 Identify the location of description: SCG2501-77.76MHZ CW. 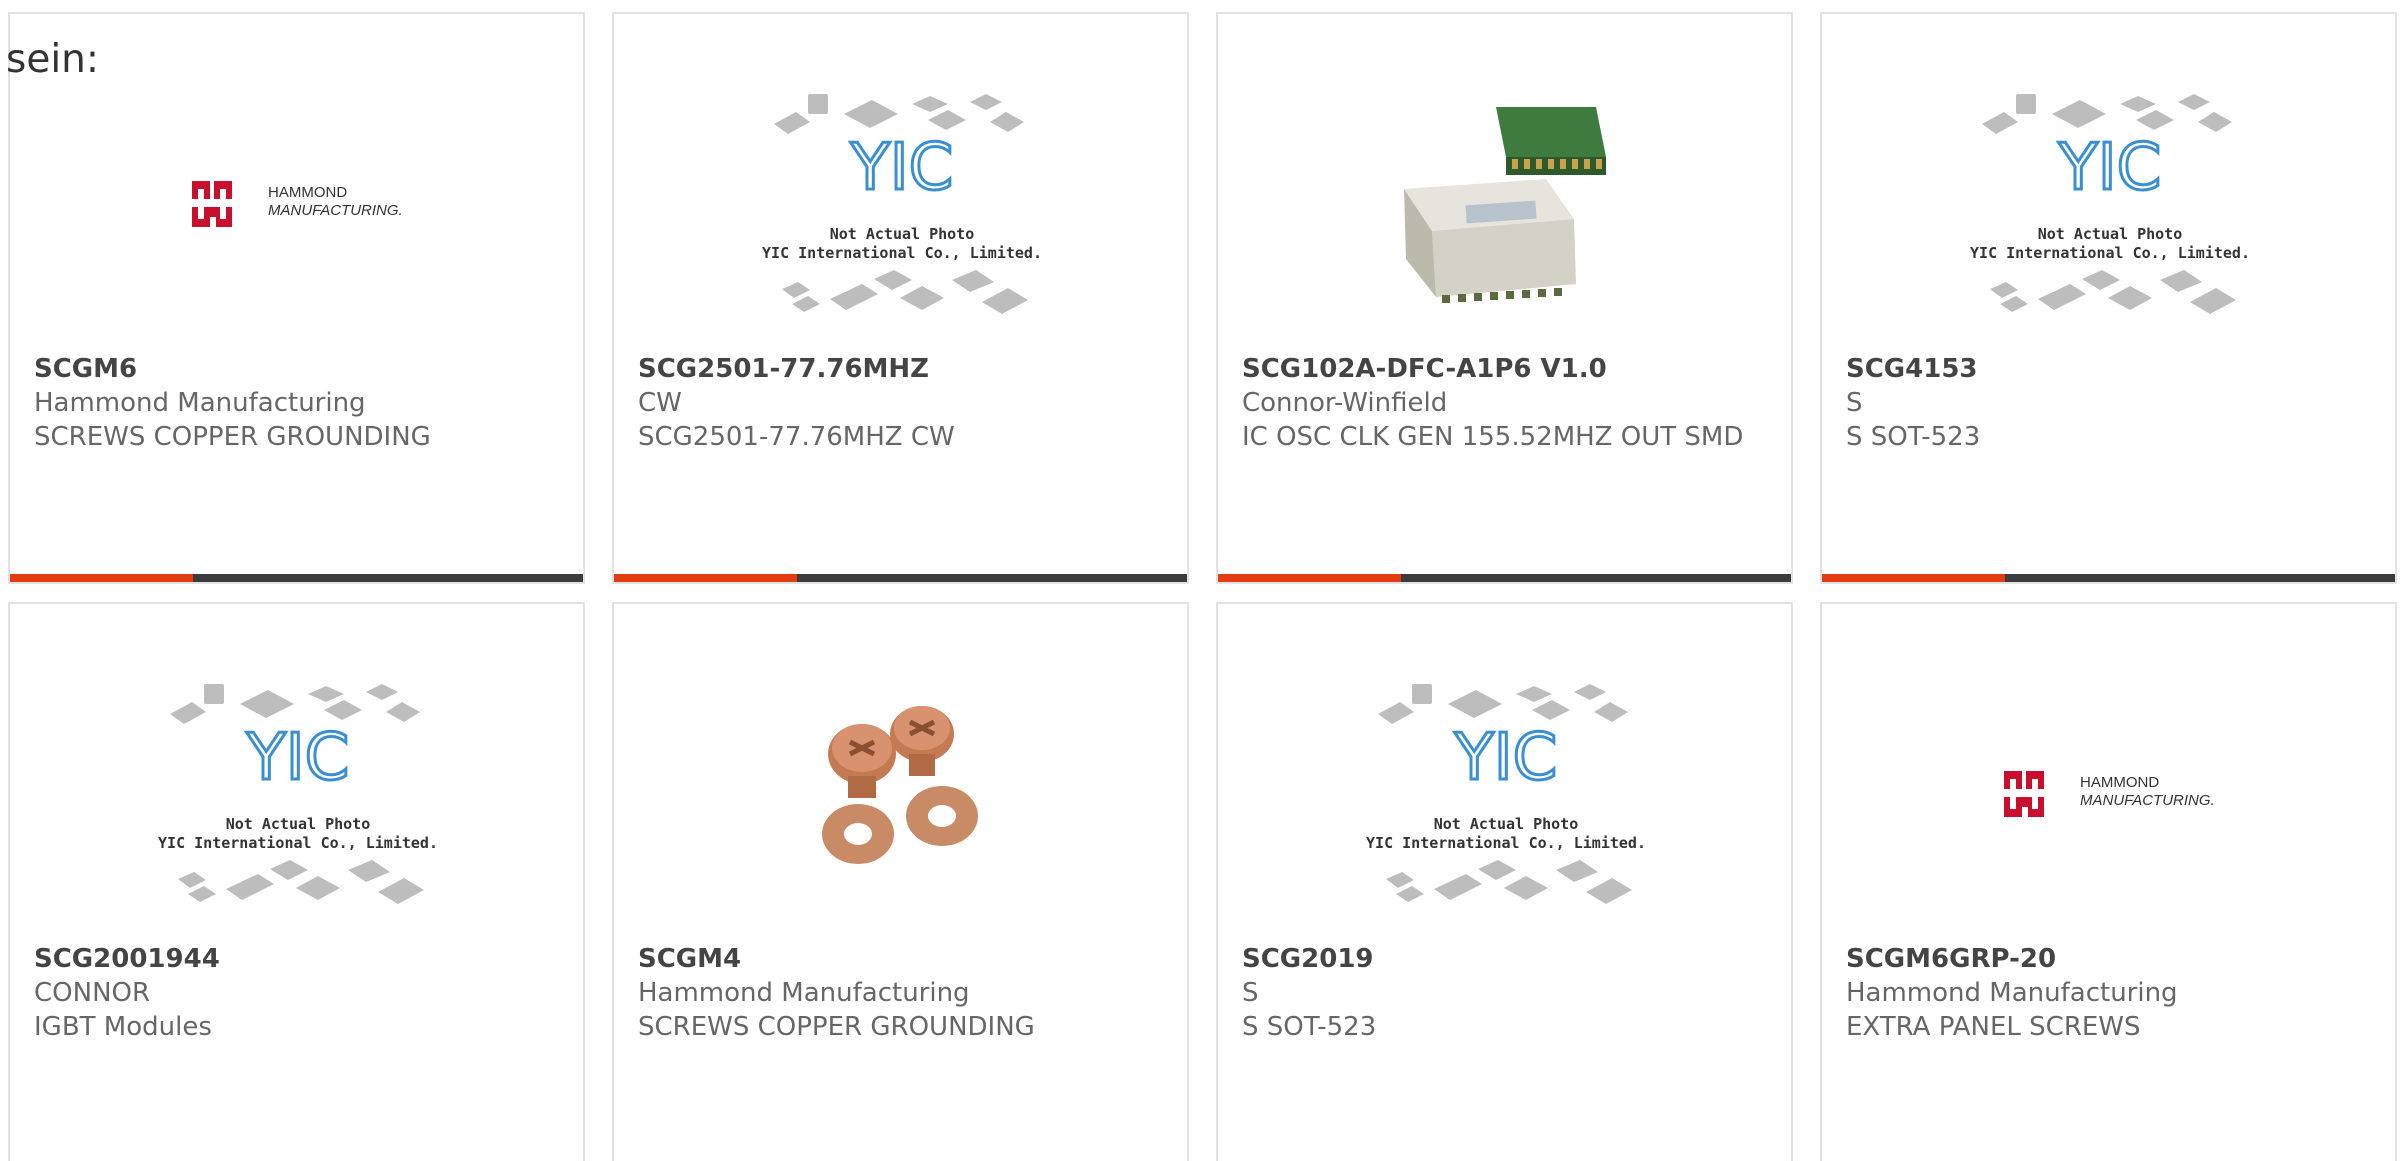
(796, 437).